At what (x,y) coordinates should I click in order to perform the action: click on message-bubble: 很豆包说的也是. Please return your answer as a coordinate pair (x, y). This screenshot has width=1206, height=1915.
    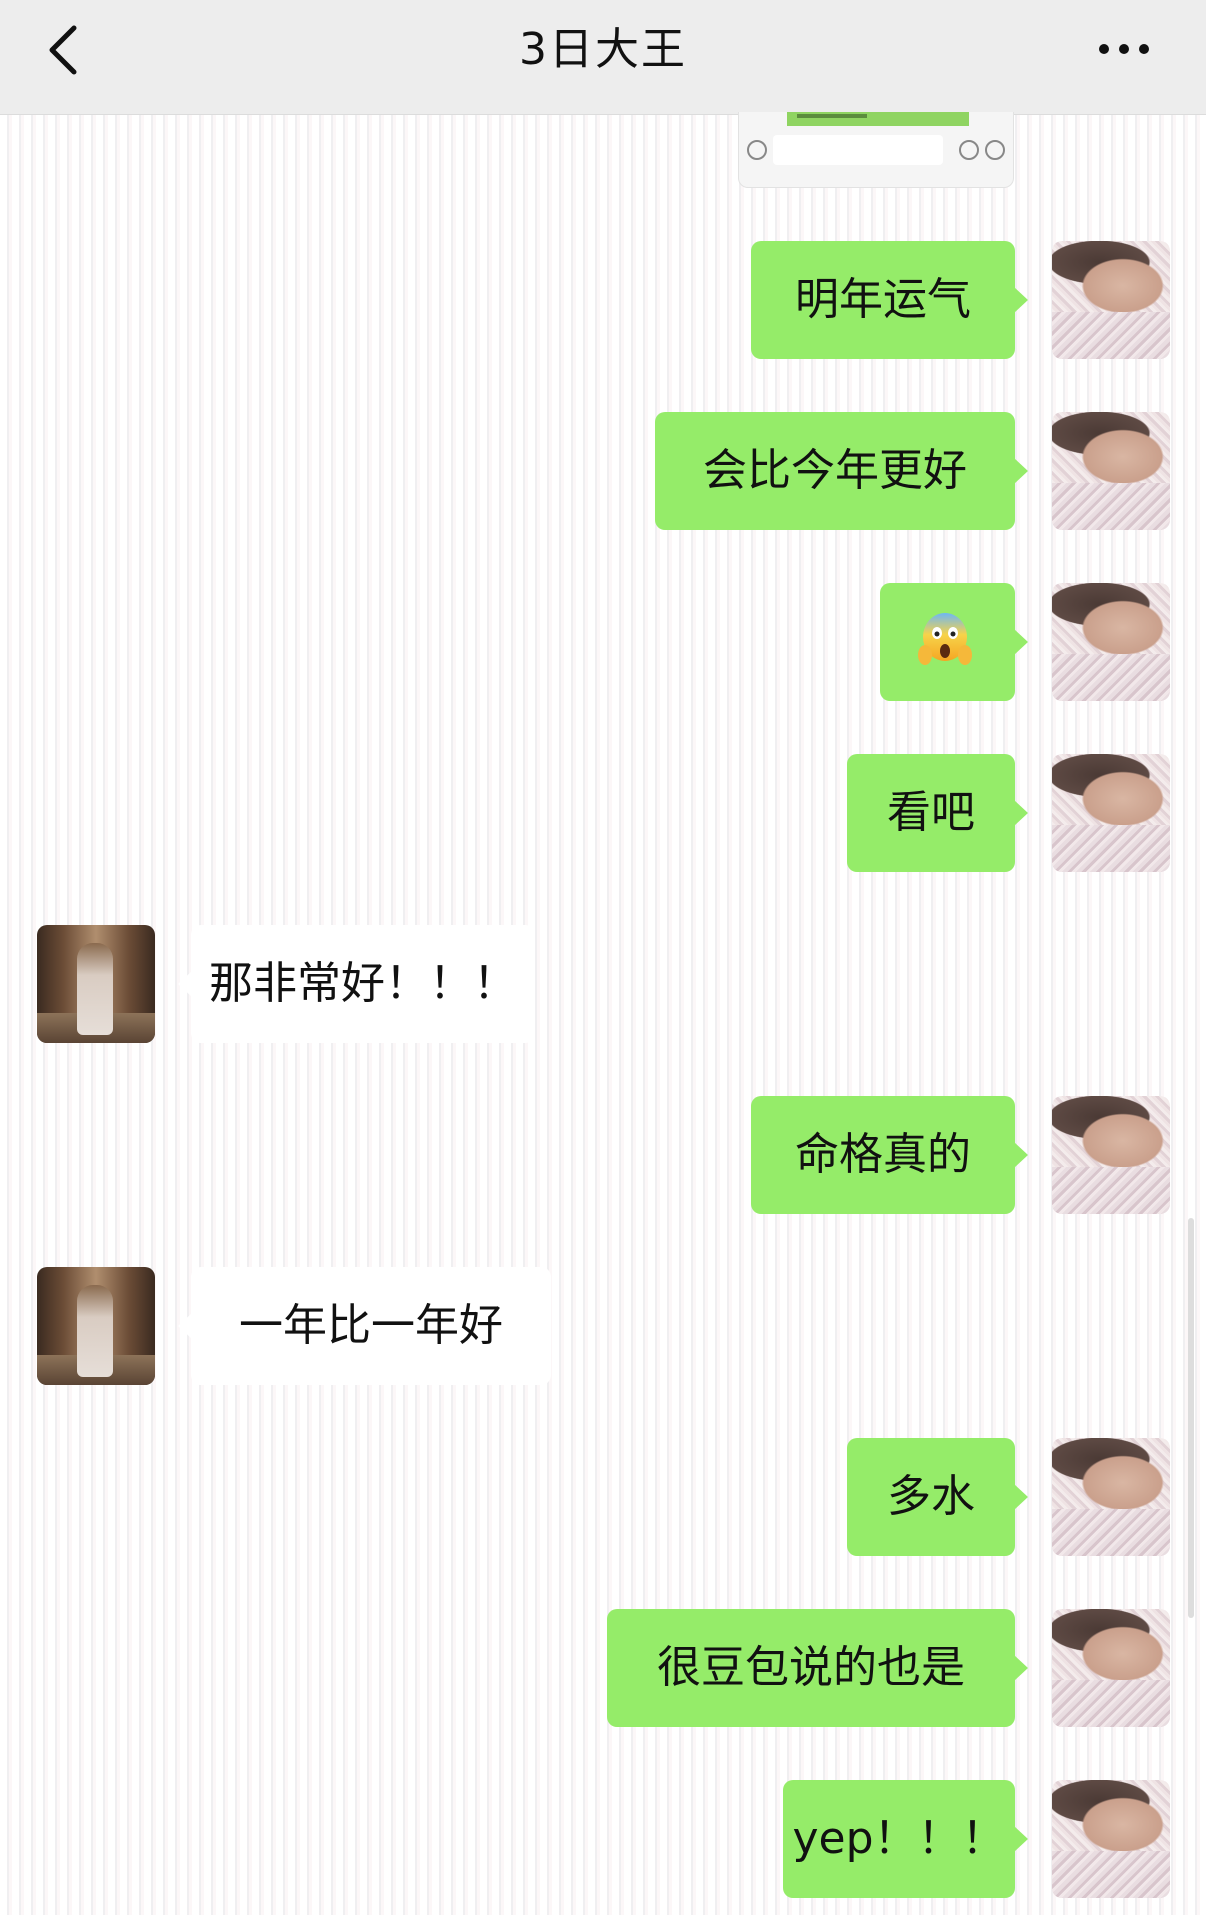
    Looking at the image, I should click on (817, 1668).